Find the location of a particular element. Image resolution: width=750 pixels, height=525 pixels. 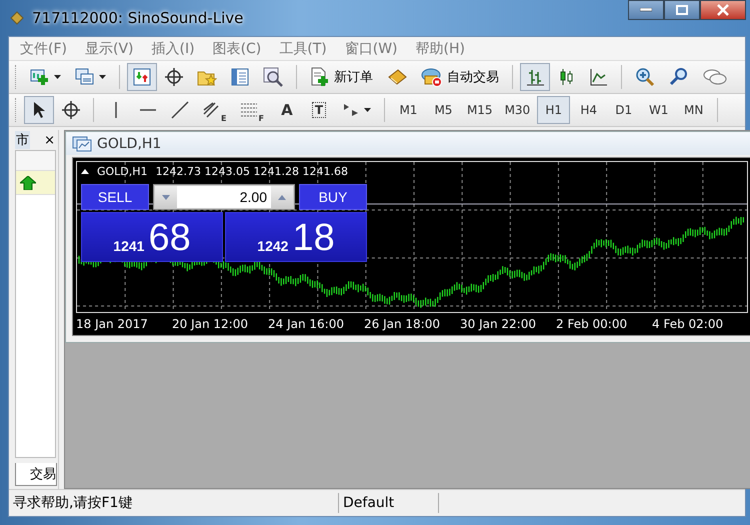

cursor-tool-button is located at coordinates (39, 110).